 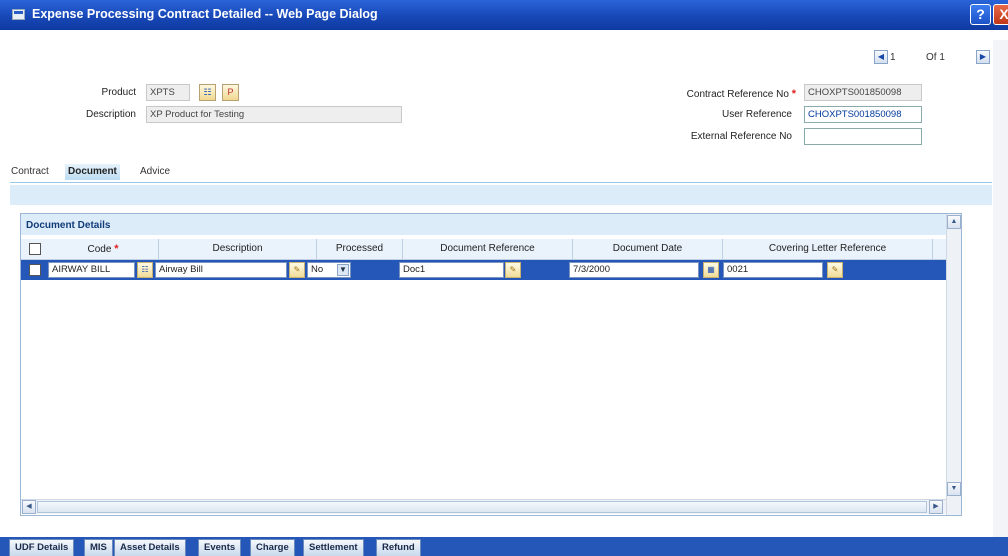 I want to click on document-date-input: 7/3/2000, so click(x=634, y=270).